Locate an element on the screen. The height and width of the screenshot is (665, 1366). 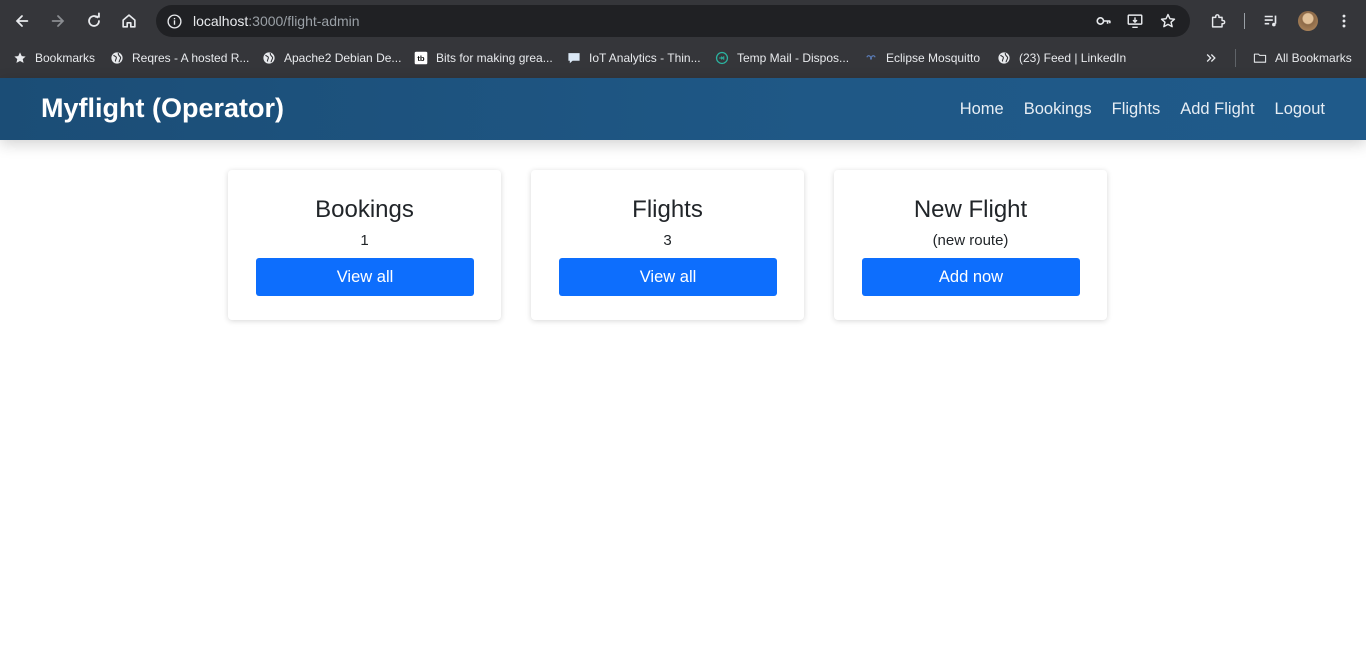
back-button is located at coordinates (22, 21).